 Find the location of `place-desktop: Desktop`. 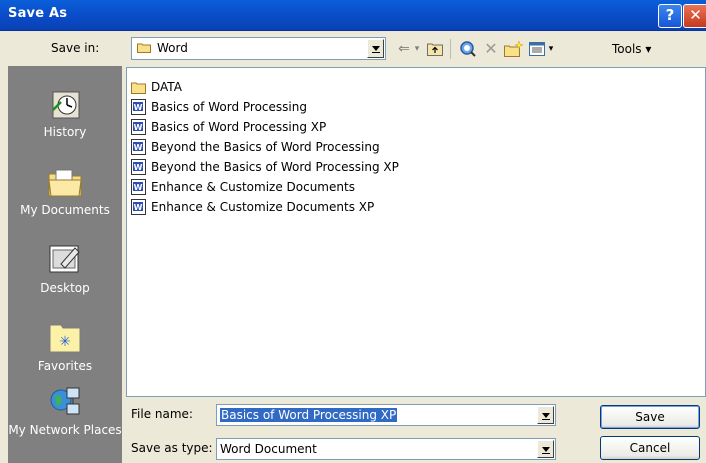

place-desktop: Desktop is located at coordinates (65, 268).